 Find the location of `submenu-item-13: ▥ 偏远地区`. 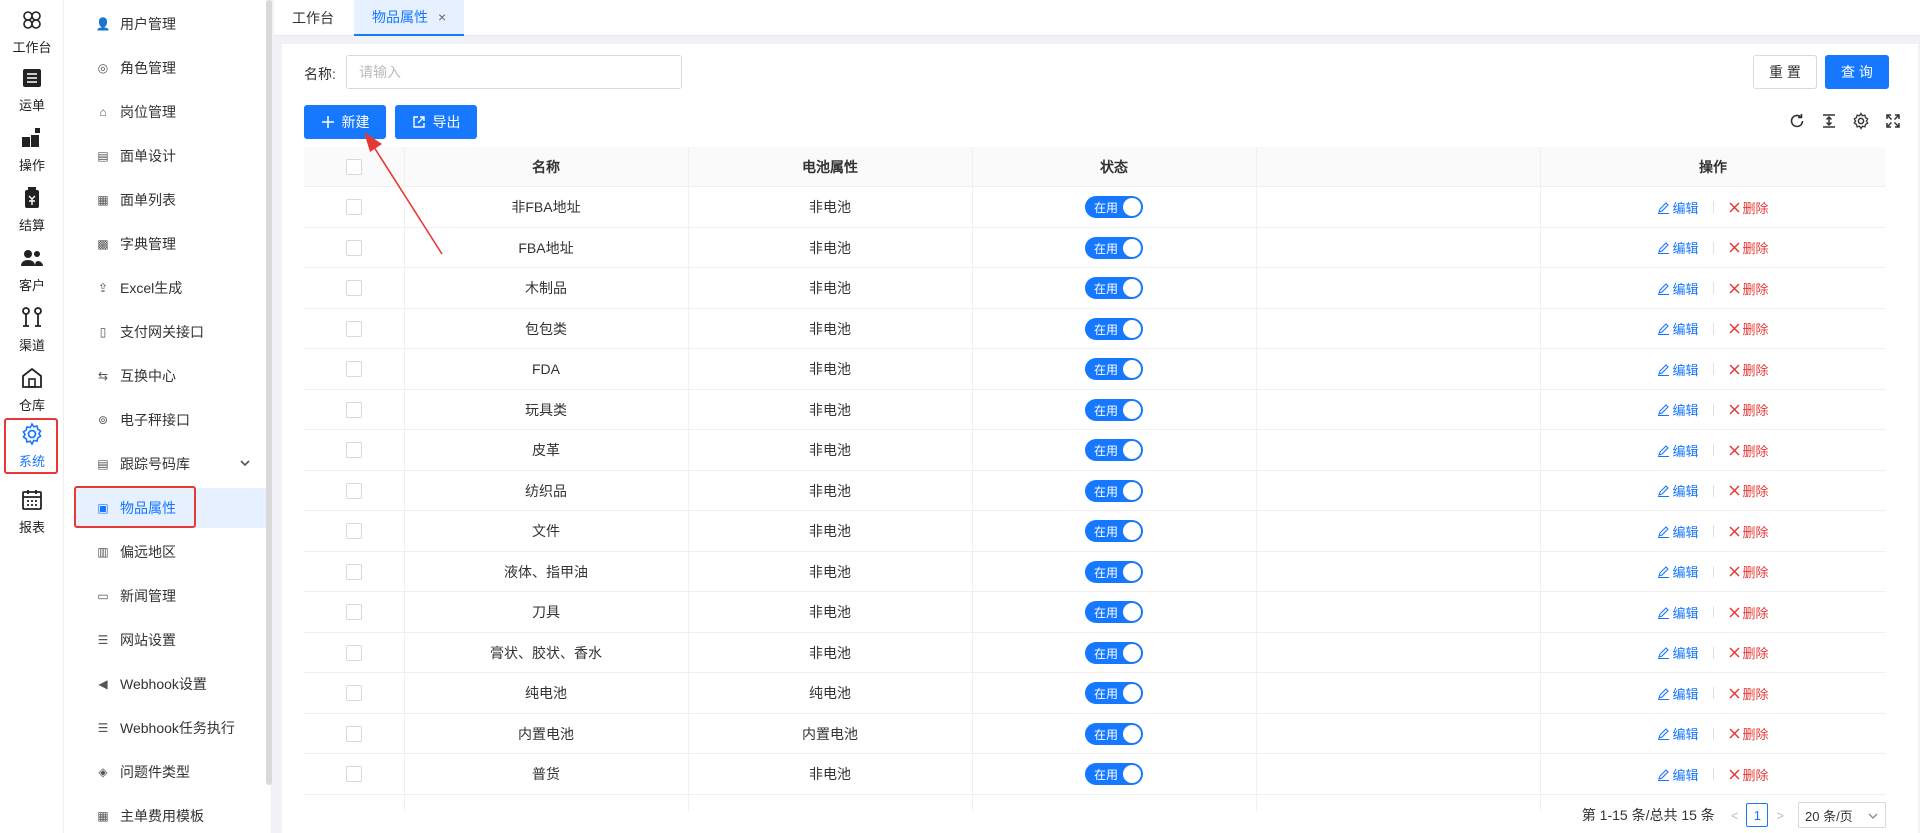

submenu-item-13: ▥ 偏远地区 is located at coordinates (171, 552).